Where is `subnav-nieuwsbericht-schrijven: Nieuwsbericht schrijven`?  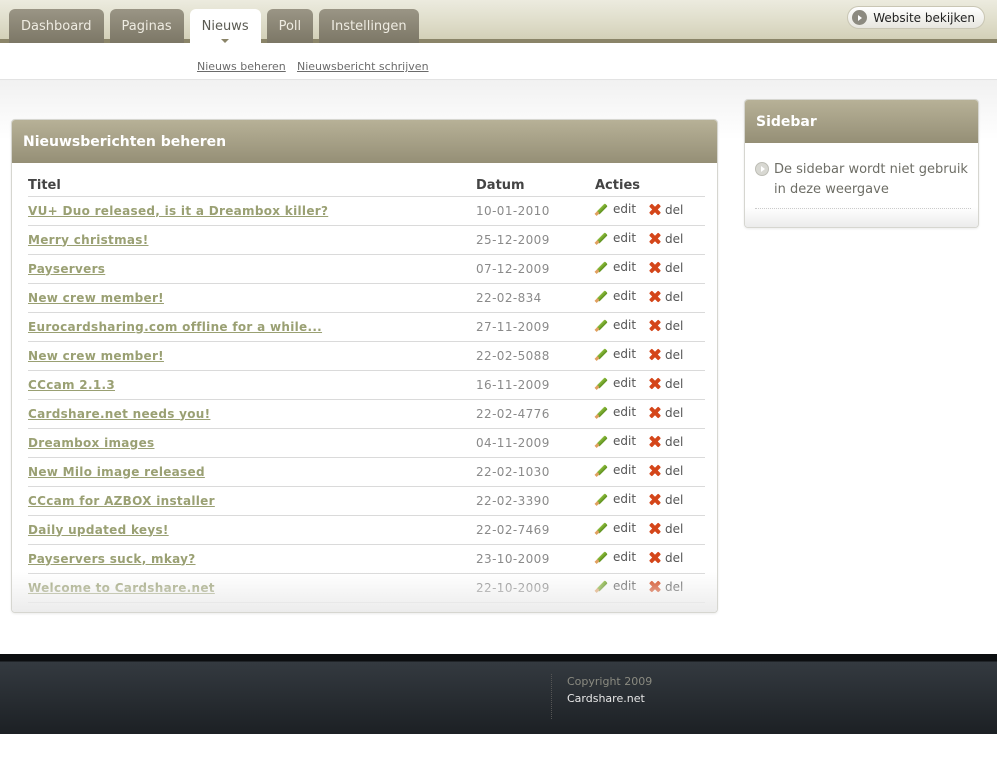 subnav-nieuwsbericht-schrijven: Nieuwsbericht schrijven is located at coordinates (363, 66).